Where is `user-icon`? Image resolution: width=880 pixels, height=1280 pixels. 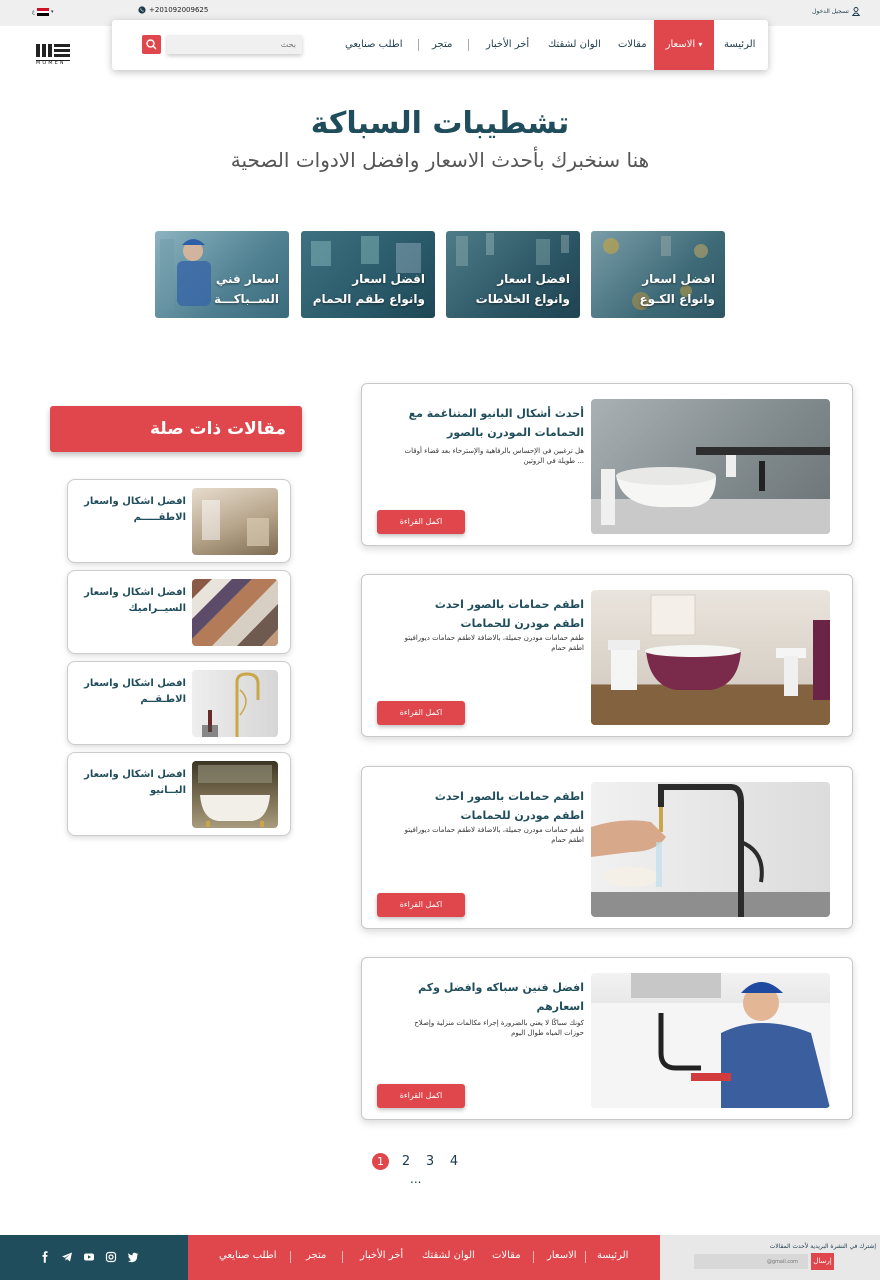 user-icon is located at coordinates (855, 11).